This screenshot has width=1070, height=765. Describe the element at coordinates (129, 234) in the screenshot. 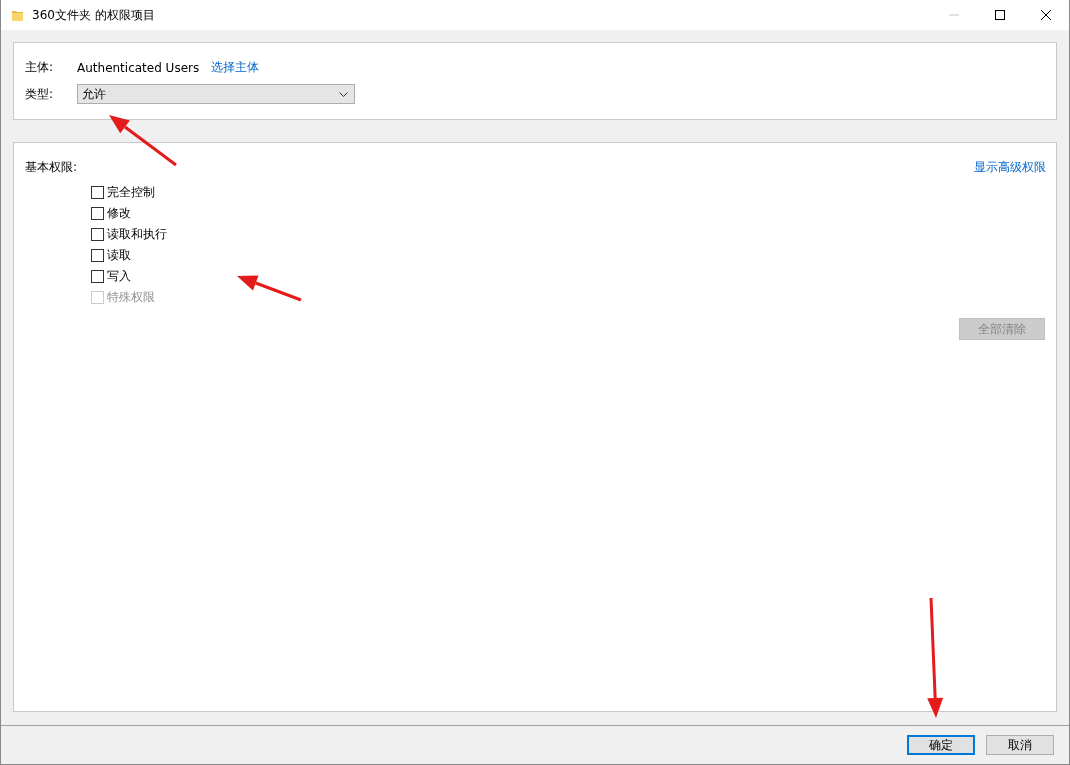

I see `permission-checkbox: 读取和执行` at that location.